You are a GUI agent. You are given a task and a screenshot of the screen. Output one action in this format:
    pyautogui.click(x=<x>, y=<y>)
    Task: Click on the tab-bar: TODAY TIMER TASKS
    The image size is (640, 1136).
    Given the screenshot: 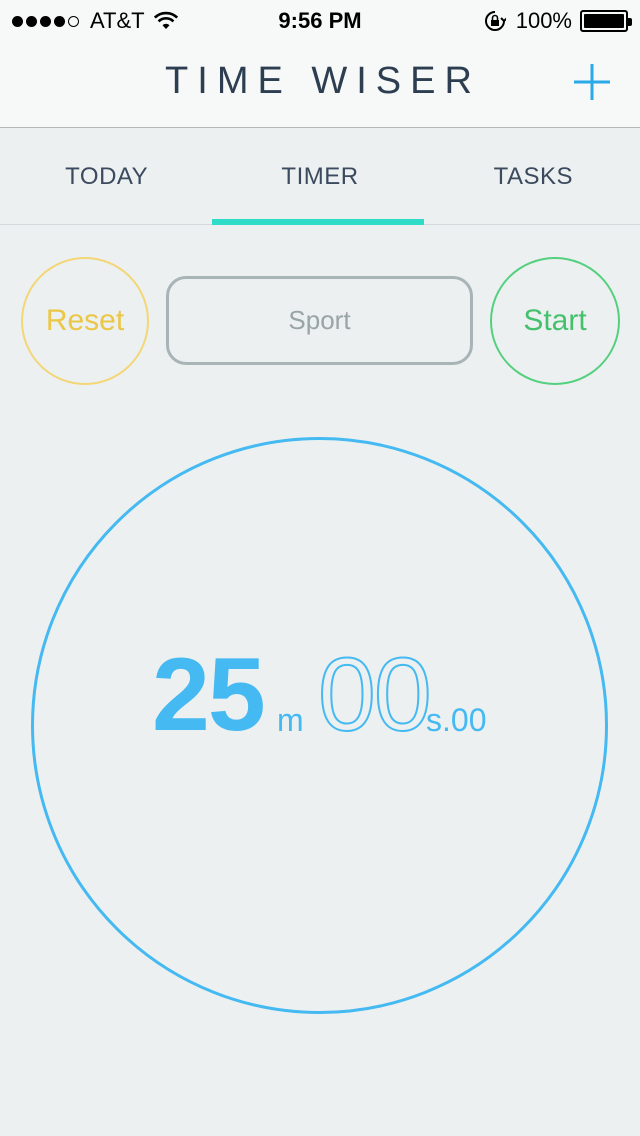 What is the action you would take?
    pyautogui.click(x=320, y=177)
    